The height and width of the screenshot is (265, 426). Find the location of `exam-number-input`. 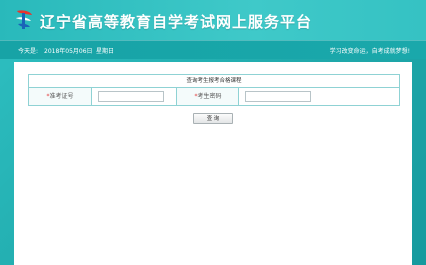

exam-number-input is located at coordinates (131, 96).